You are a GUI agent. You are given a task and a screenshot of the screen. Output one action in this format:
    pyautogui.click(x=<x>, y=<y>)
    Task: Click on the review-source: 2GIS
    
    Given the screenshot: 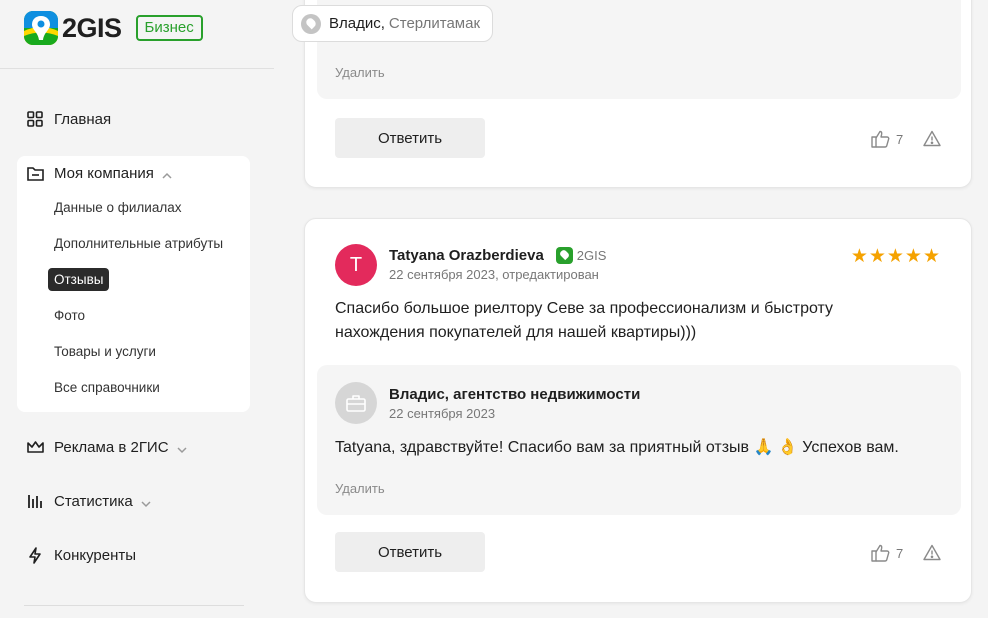 What is the action you would take?
    pyautogui.click(x=581, y=255)
    